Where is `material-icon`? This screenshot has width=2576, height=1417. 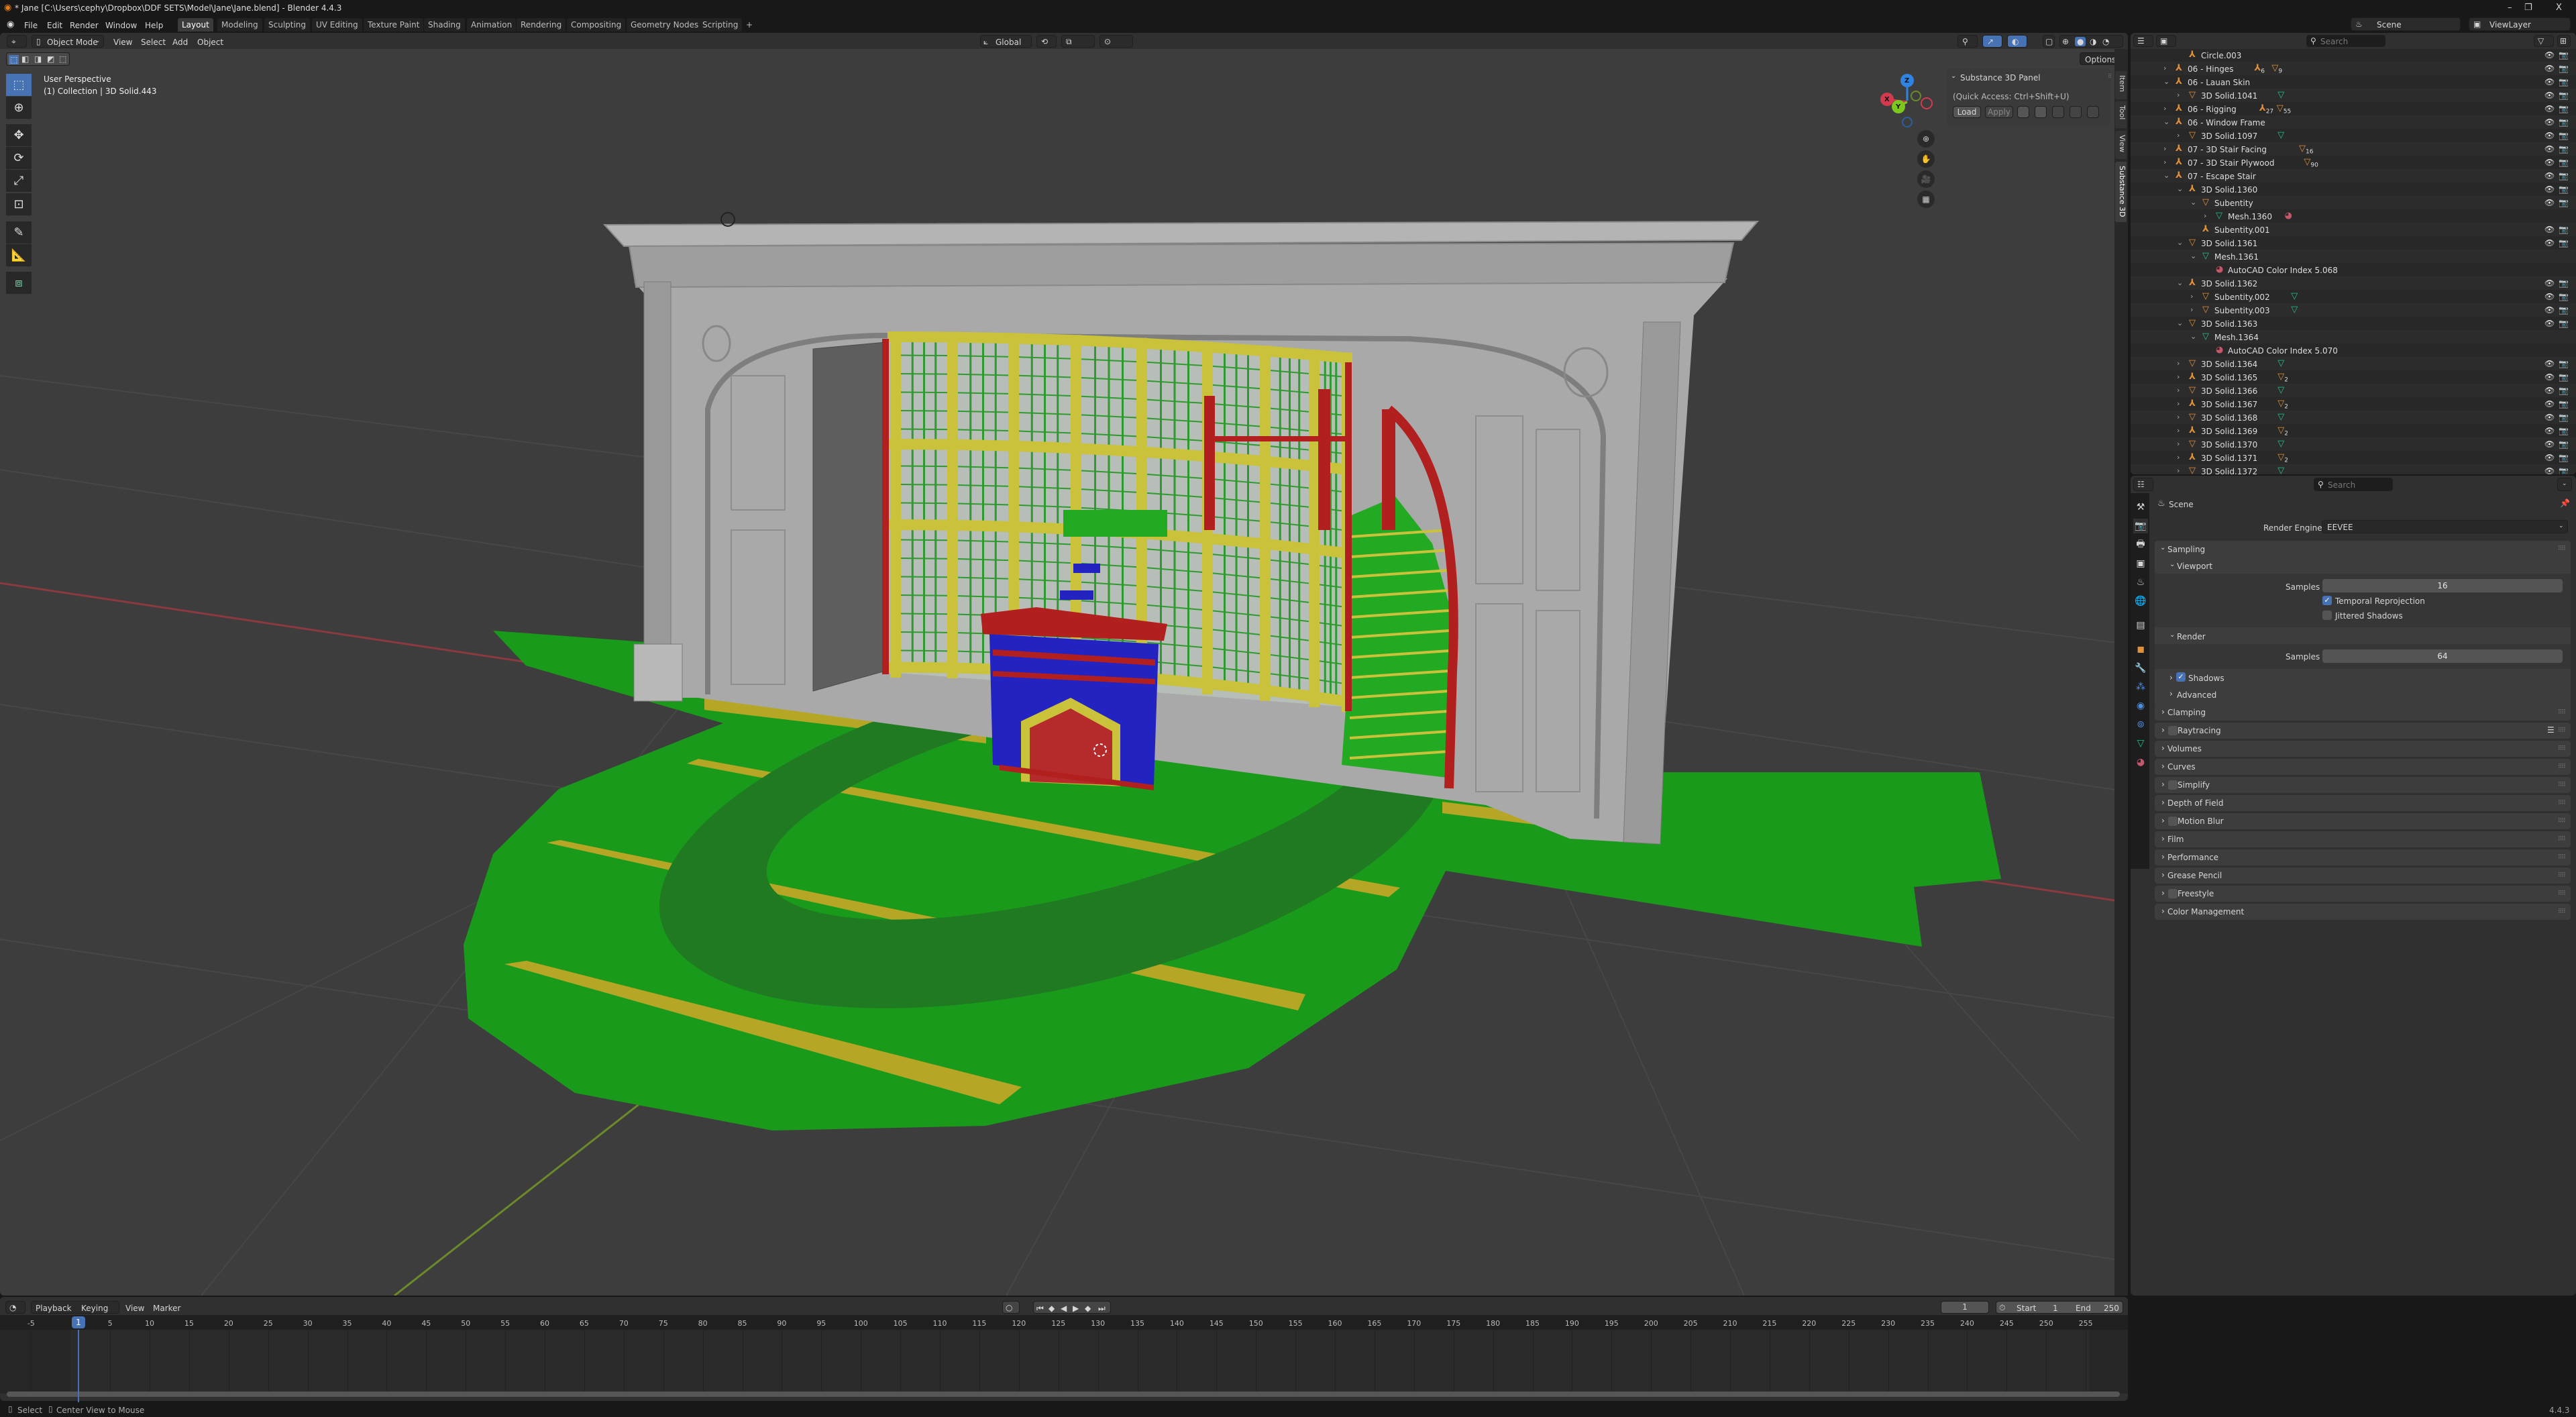 material-icon is located at coordinates (2041, 112).